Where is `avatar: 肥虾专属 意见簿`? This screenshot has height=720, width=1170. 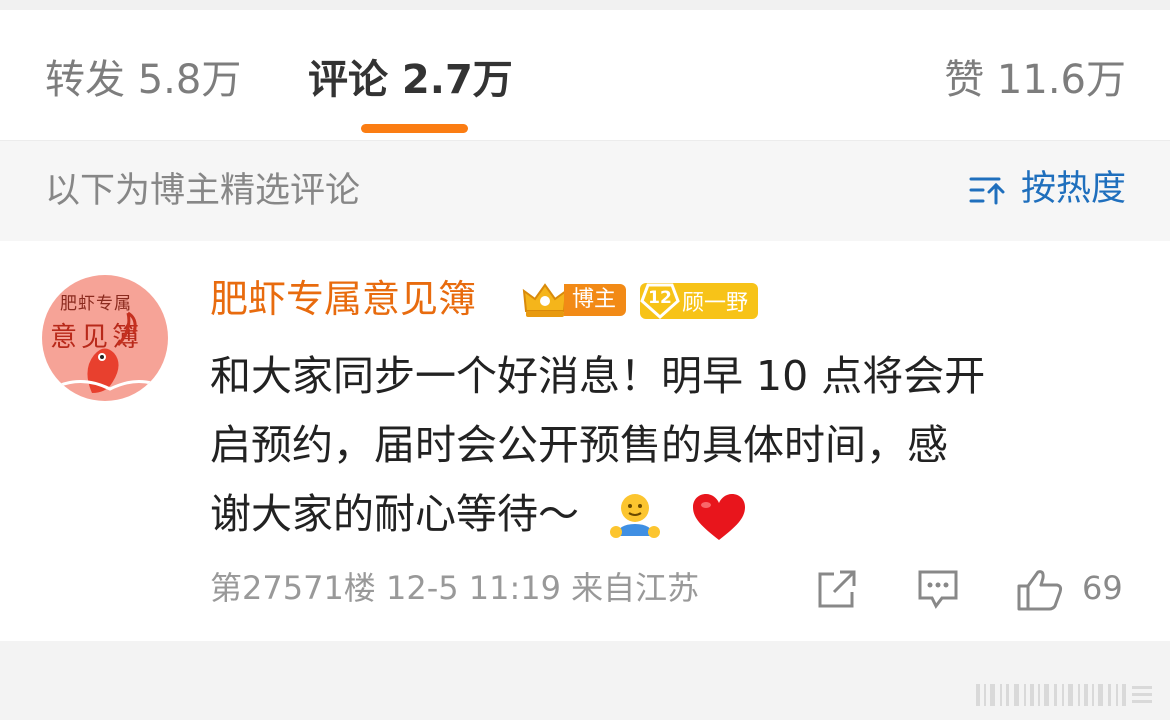
avatar: 肥虾专属 意见簿 is located at coordinates (105, 338).